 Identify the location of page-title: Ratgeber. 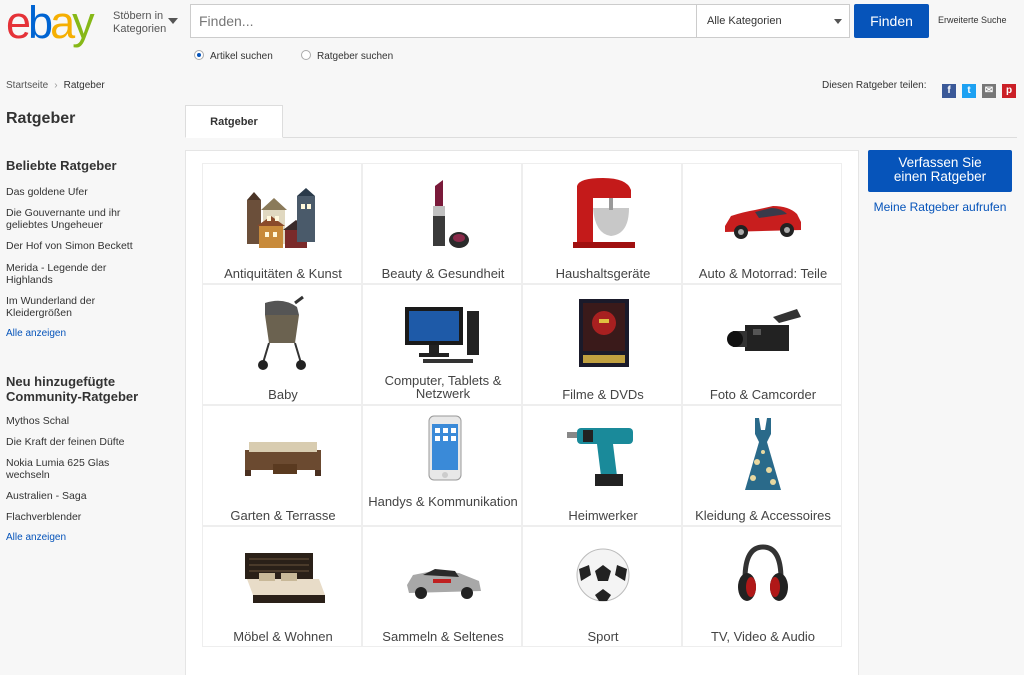
(41, 118).